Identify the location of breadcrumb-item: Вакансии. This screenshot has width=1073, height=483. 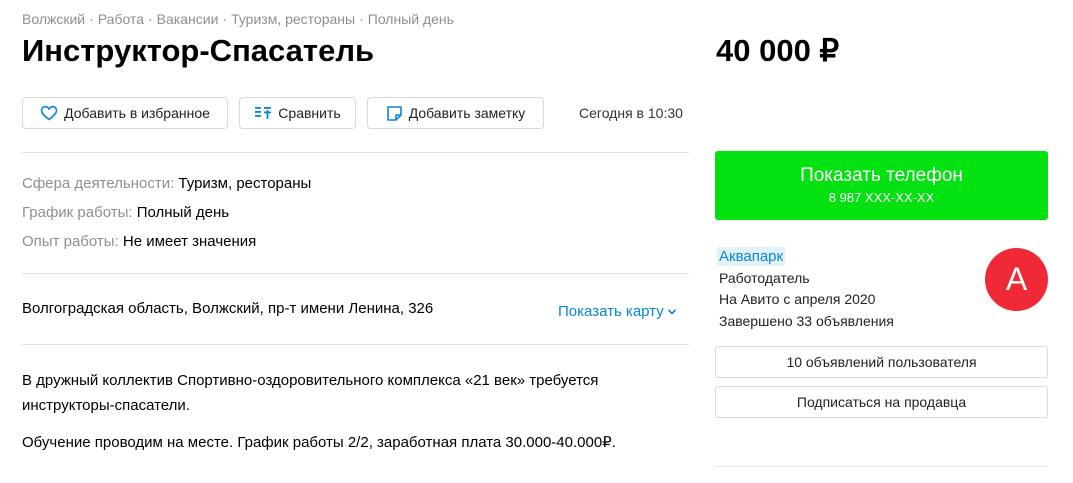
(188, 19).